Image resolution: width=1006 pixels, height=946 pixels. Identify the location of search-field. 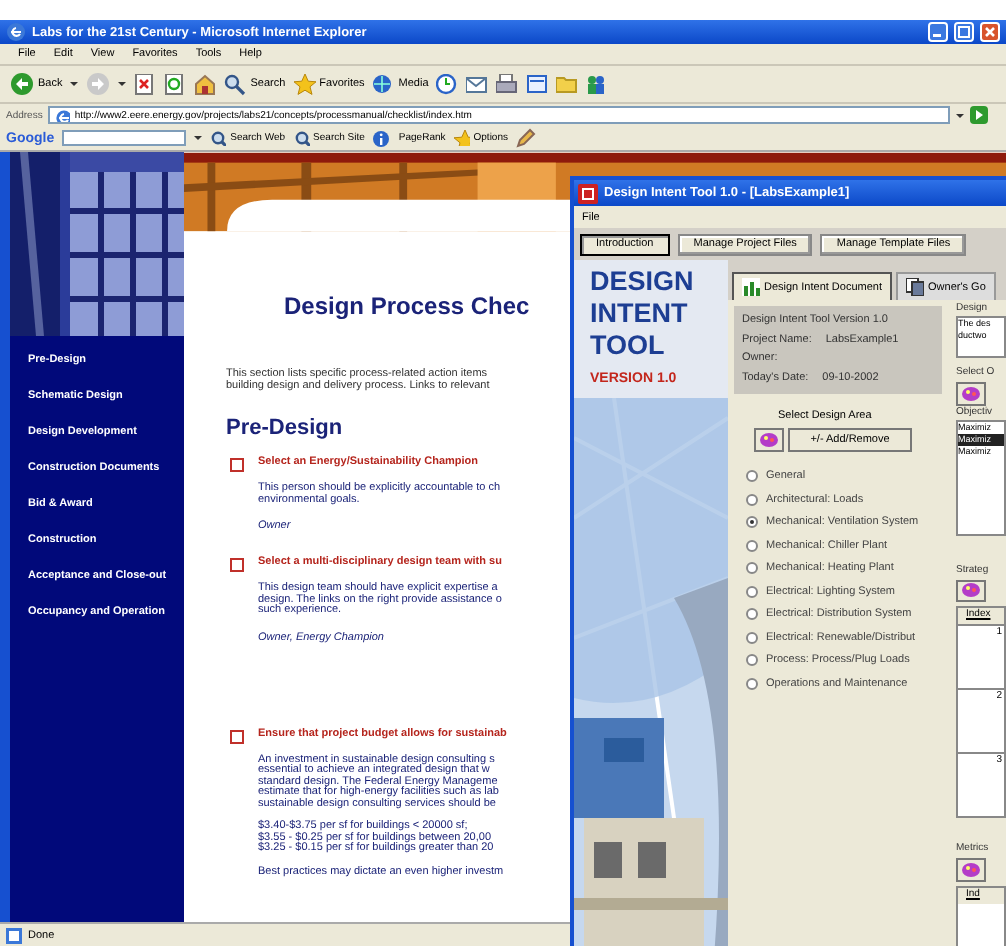
(124, 138).